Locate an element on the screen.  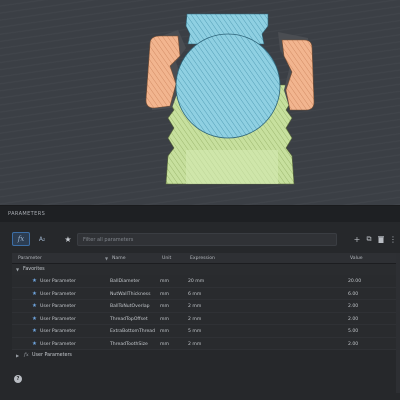
panel-title: PARAMETERS is located at coordinates (27, 214).